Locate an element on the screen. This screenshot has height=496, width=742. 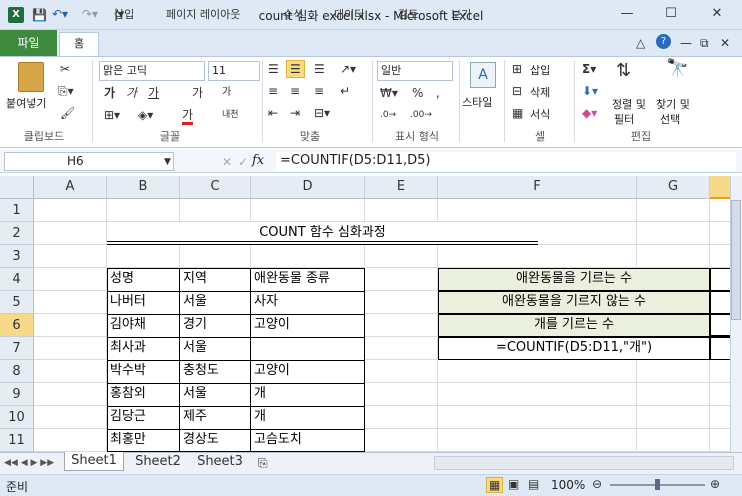
insert-cells-icon: ⊞ is located at coordinates (517, 69).